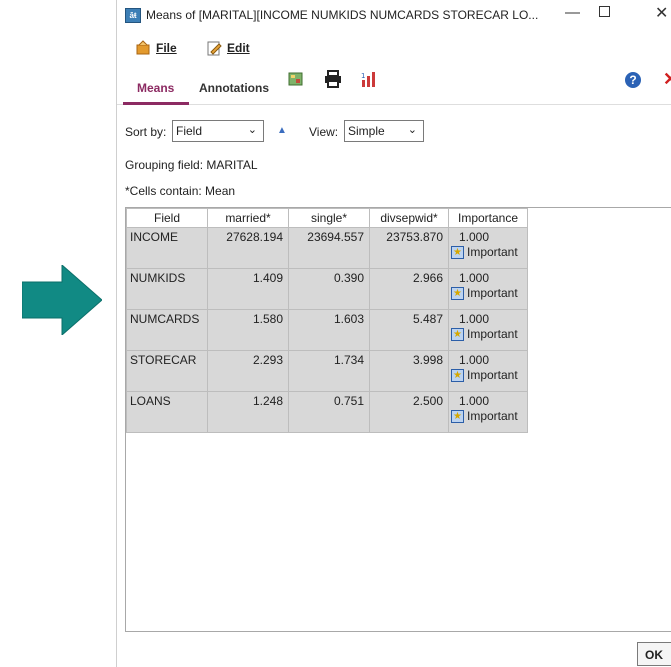 The width and height of the screenshot is (671, 667). What do you see at coordinates (604, 11) in the screenshot?
I see `maximize-button` at bounding box center [604, 11].